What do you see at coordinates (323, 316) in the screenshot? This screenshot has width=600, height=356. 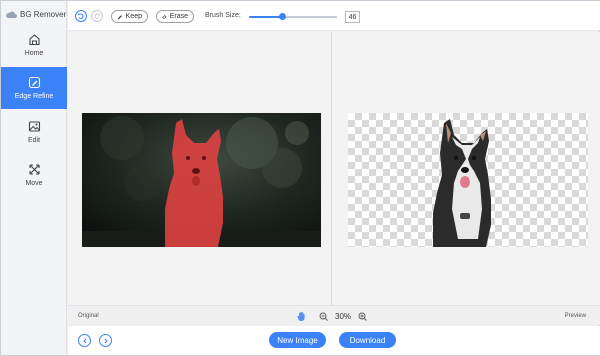 I see `zoom-out-icon` at bounding box center [323, 316].